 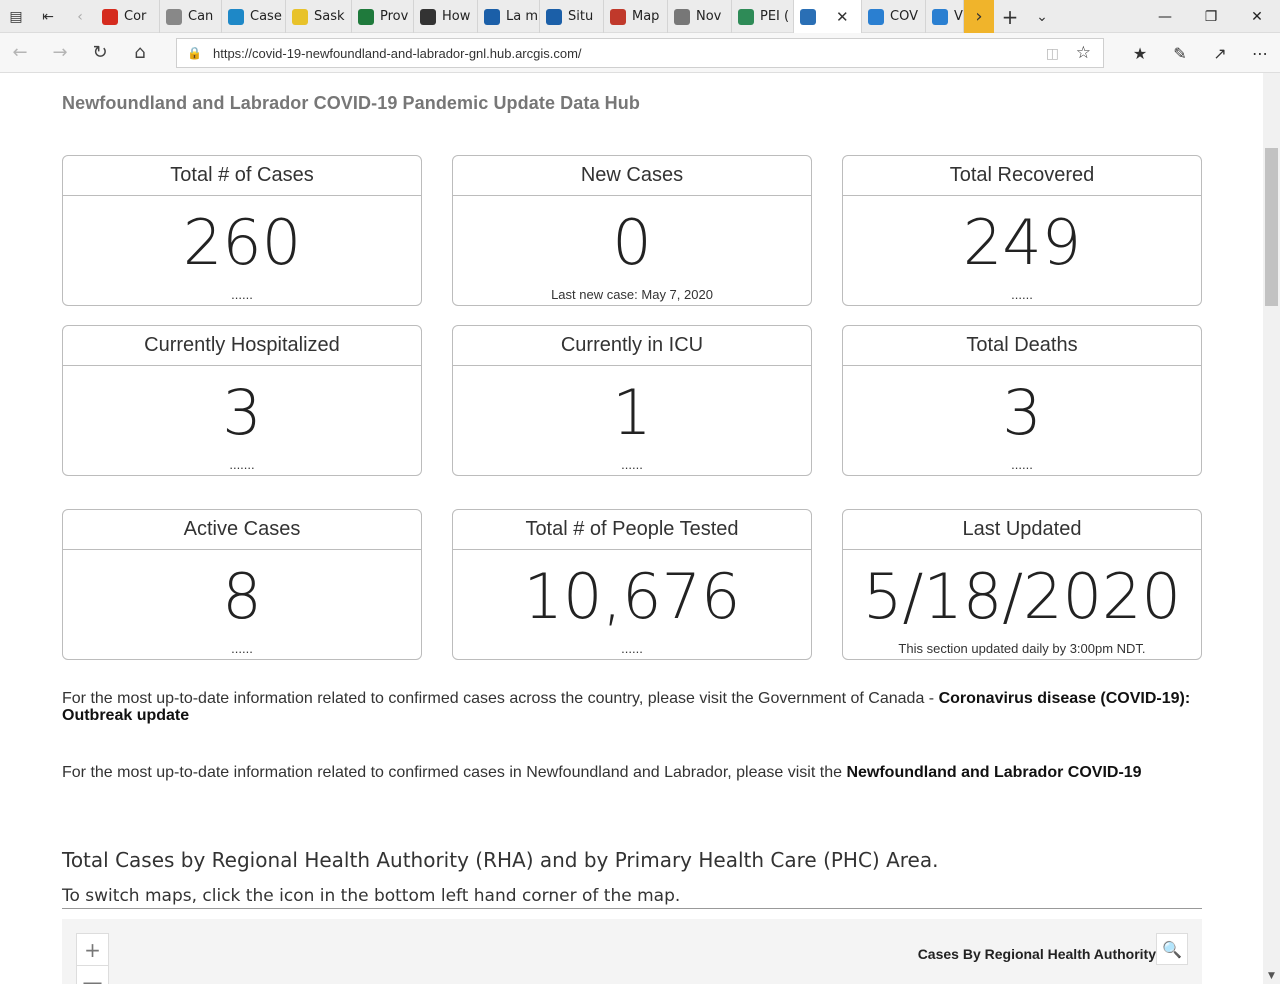 I want to click on scroll-down-icon: ▼, so click(x=1271, y=975).